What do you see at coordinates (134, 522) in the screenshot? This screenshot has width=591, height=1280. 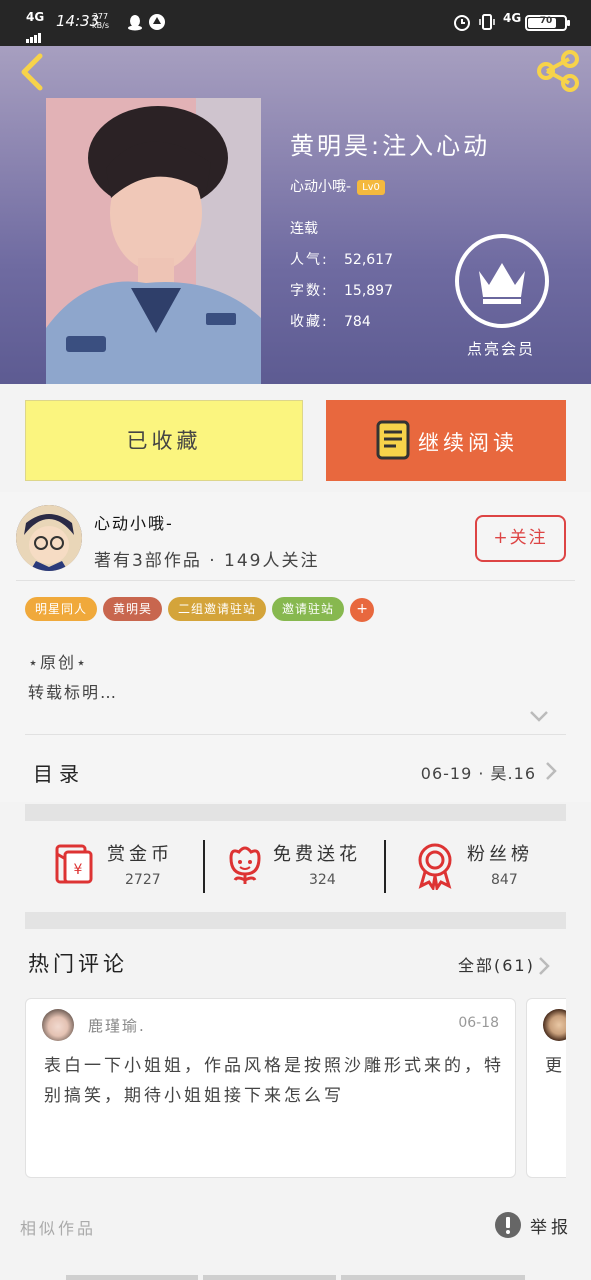 I see `author-name: 心动小哦-` at bounding box center [134, 522].